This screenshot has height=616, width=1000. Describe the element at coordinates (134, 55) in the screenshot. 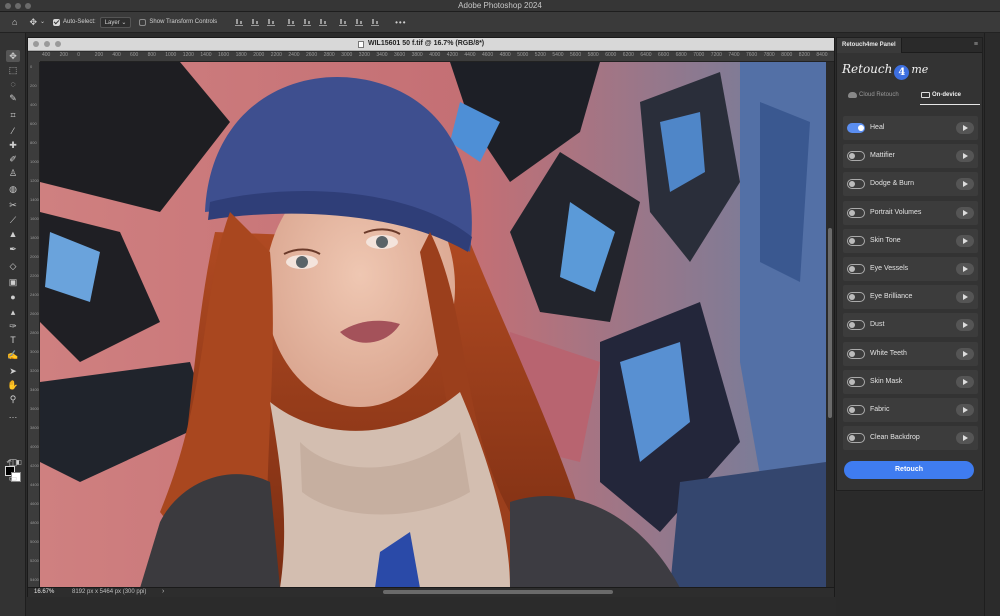

I see `ruler-tick-label: 600` at that location.